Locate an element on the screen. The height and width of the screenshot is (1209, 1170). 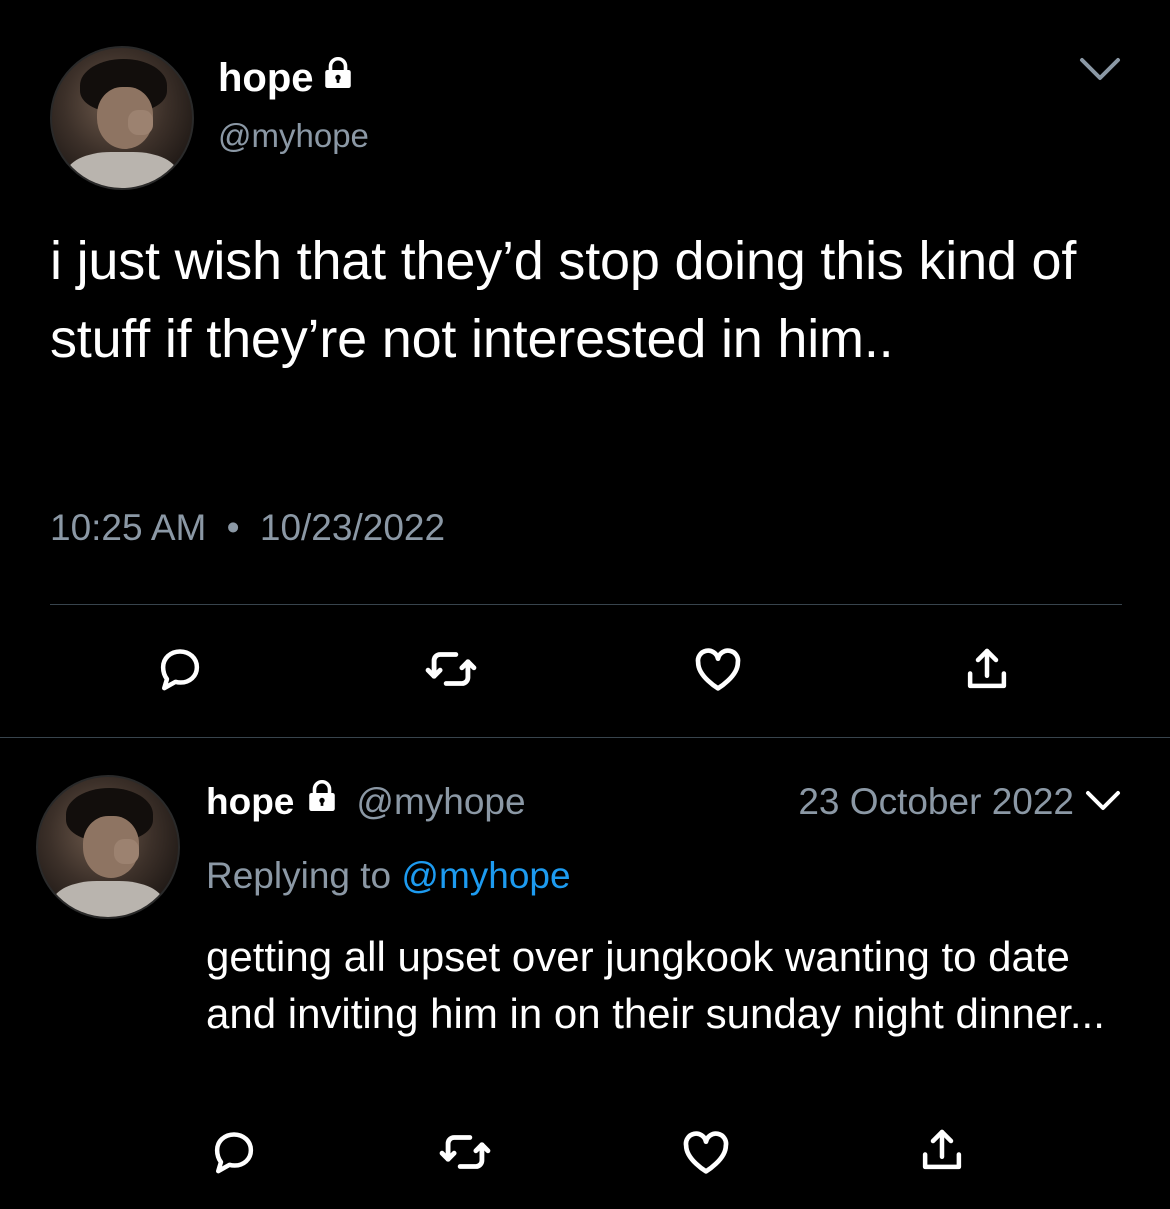
display-name-text: hope is located at coordinates (266, 78).